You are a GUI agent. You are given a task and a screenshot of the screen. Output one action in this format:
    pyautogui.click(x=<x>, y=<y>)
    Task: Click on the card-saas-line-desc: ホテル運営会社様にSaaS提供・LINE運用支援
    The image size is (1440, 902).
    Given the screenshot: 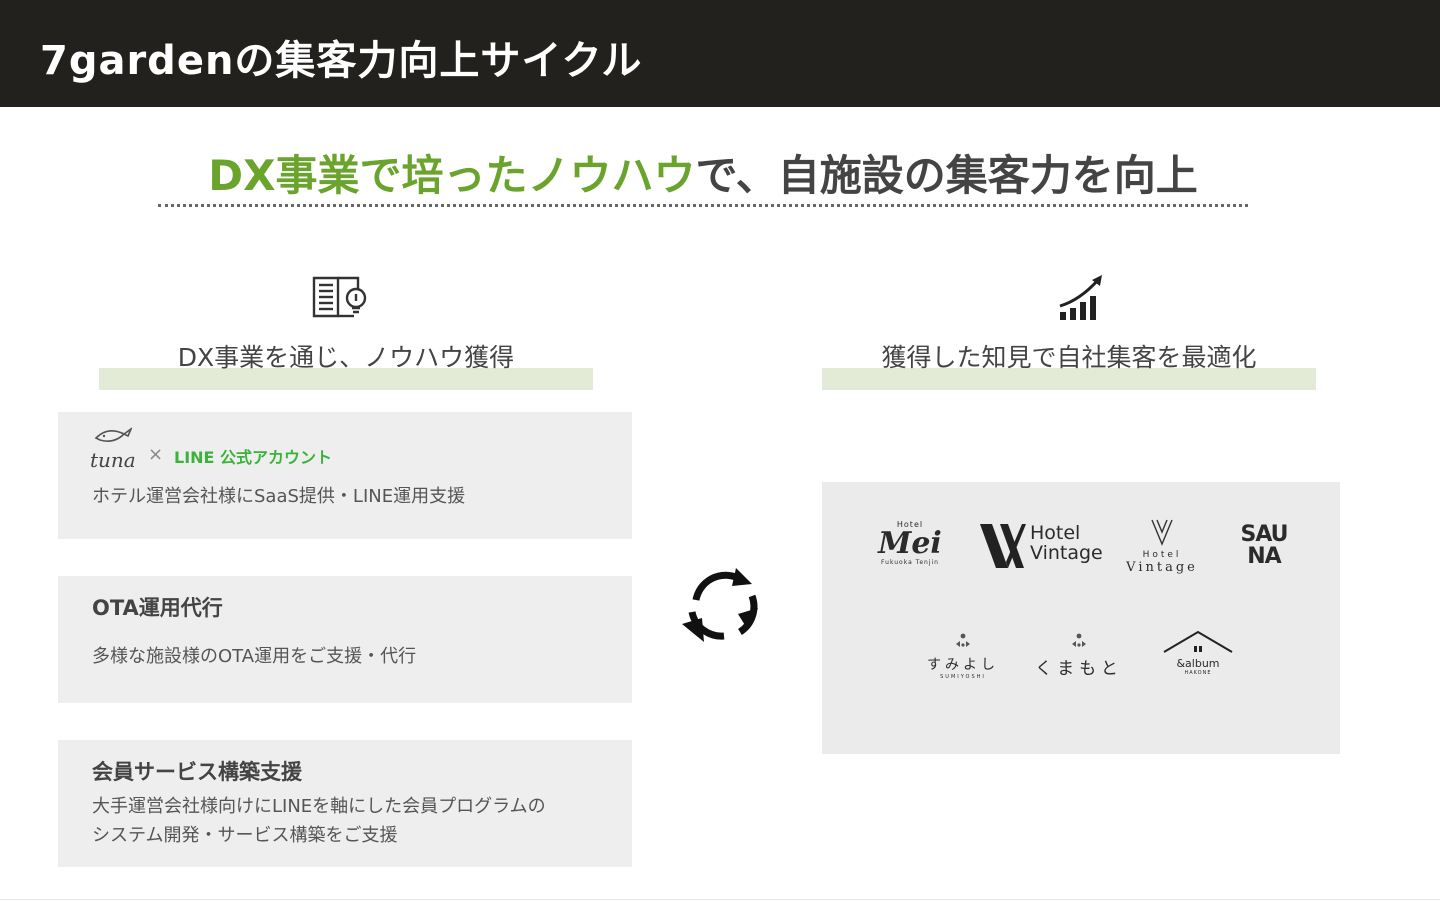 What is the action you would take?
    pyautogui.click(x=279, y=496)
    